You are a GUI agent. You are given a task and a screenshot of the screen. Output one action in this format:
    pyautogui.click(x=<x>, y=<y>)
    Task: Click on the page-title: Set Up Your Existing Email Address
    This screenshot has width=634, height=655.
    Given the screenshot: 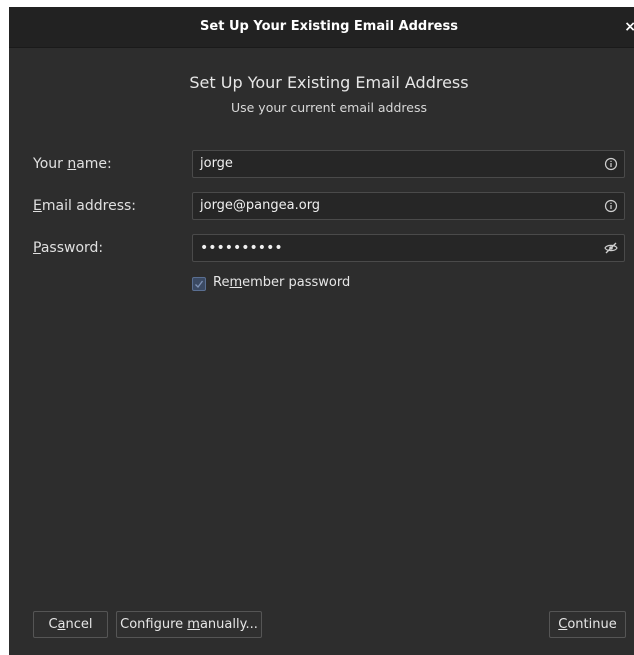 What is the action you would take?
    pyautogui.click(x=329, y=82)
    